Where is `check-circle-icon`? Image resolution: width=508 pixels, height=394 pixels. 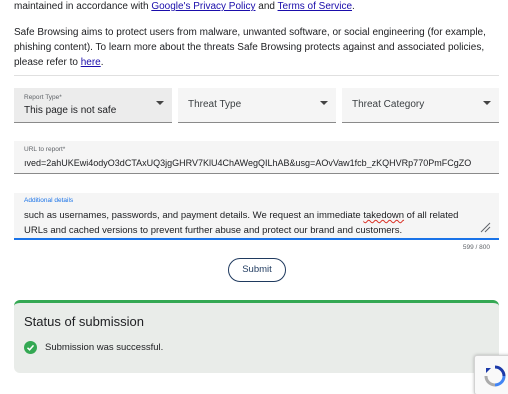
check-circle-icon is located at coordinates (30, 347).